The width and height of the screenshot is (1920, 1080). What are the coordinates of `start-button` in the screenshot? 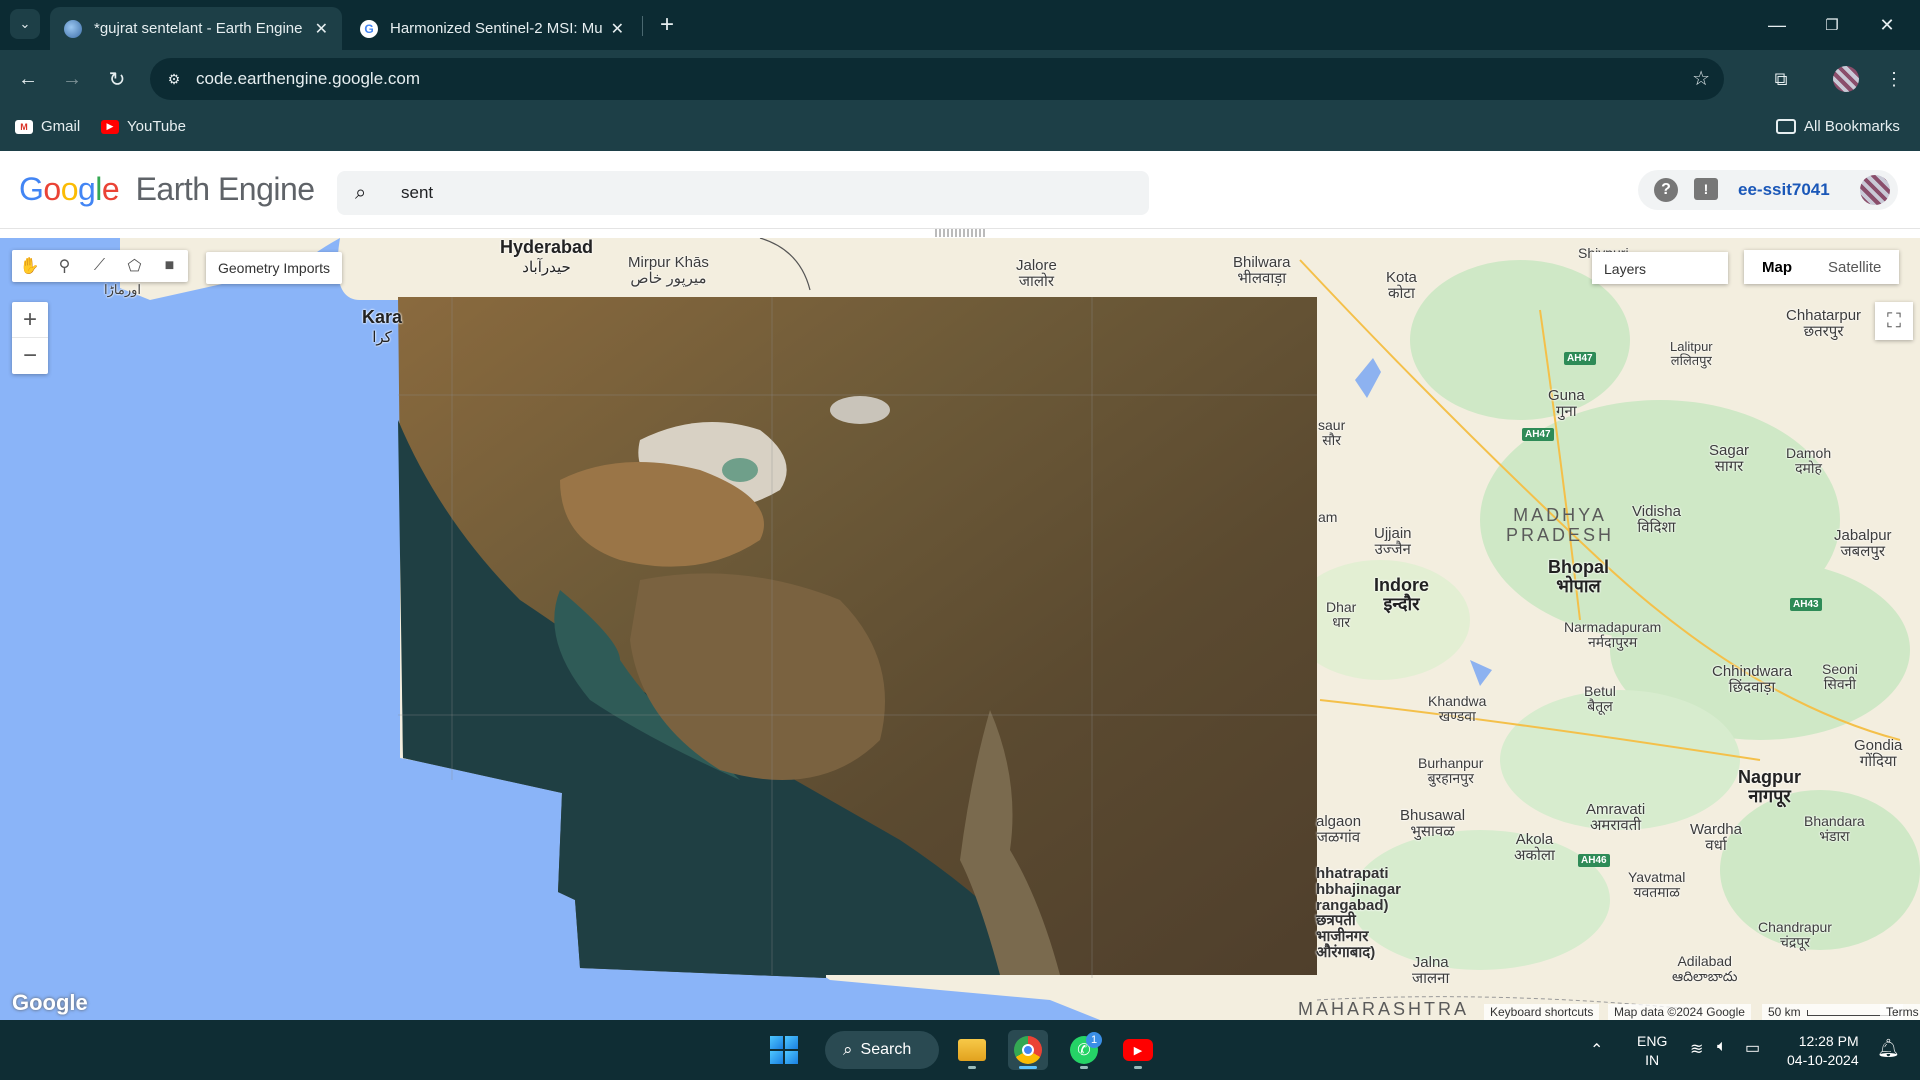 It's located at (784, 1050).